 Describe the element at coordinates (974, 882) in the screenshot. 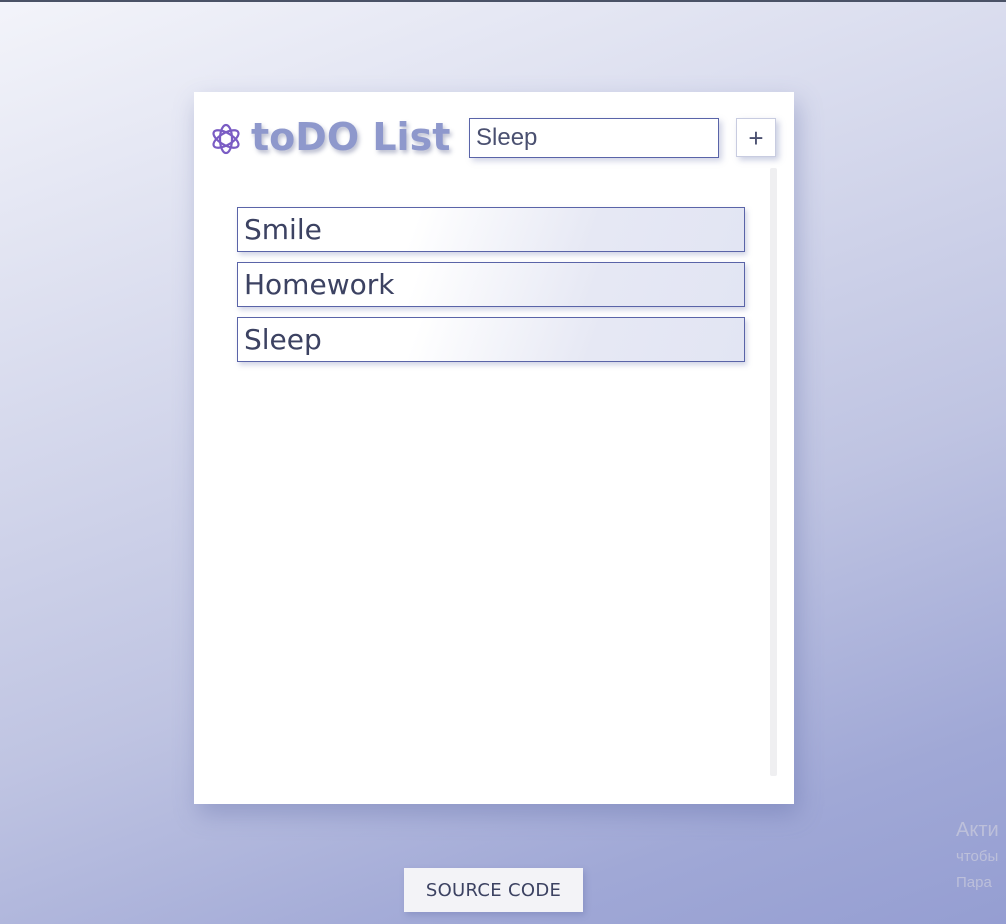

I see `watermark-line: Пара` at that location.